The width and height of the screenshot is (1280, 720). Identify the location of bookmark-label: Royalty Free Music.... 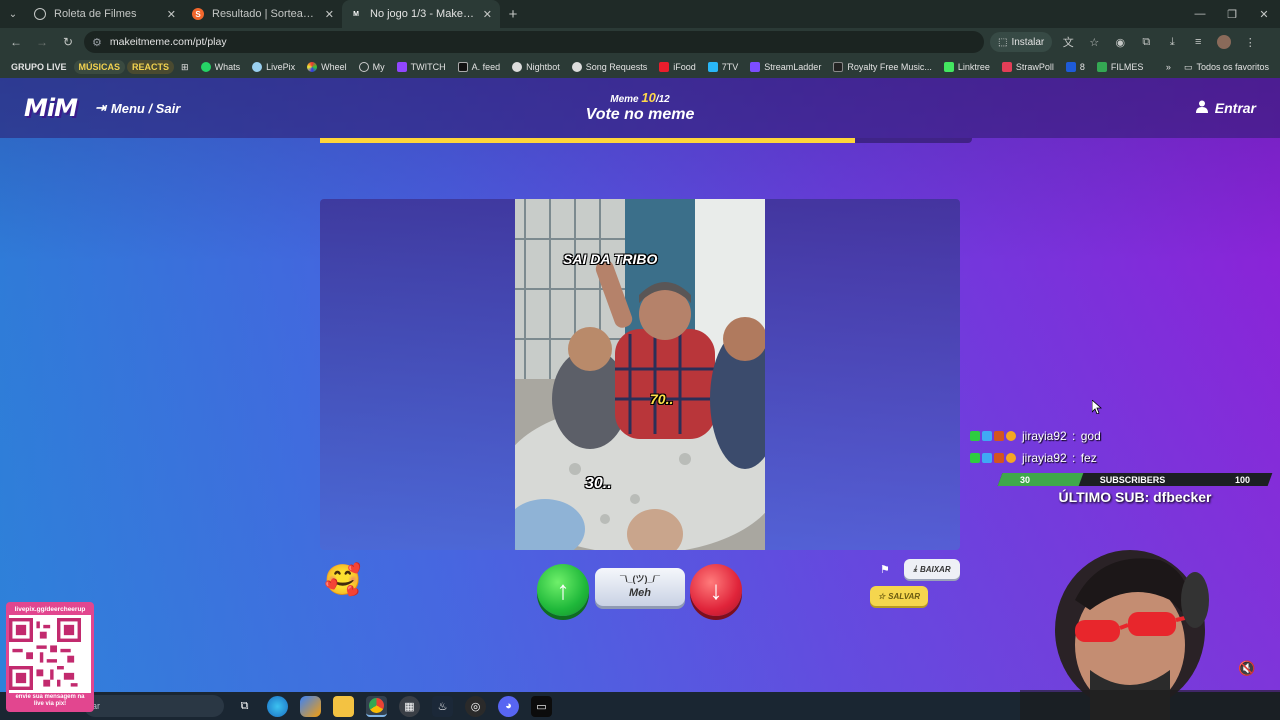
(889, 67).